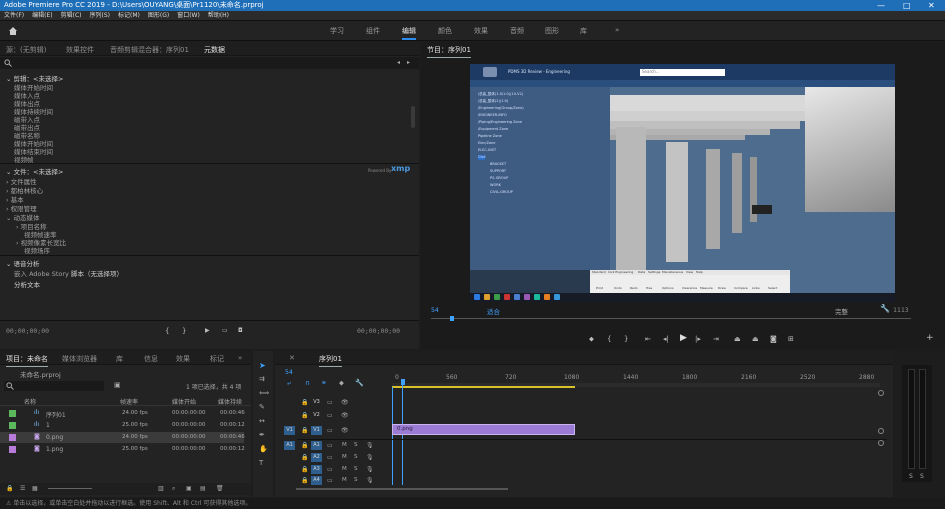 This screenshot has height=509, width=945. I want to click on timeline-settings-icon: 🔧, so click(359, 383).